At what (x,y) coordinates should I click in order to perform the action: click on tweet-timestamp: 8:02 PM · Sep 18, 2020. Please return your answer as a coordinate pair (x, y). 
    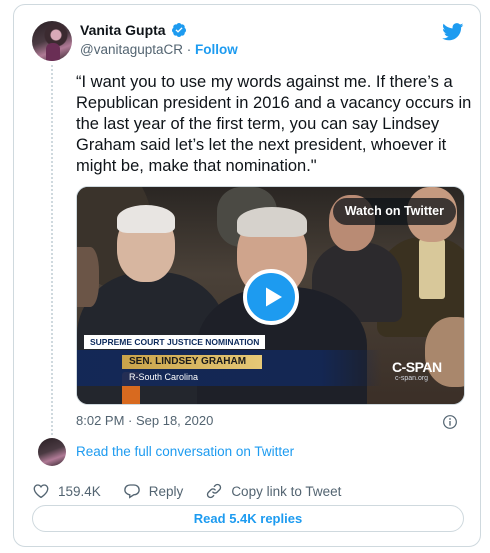
    Looking at the image, I should click on (144, 420).